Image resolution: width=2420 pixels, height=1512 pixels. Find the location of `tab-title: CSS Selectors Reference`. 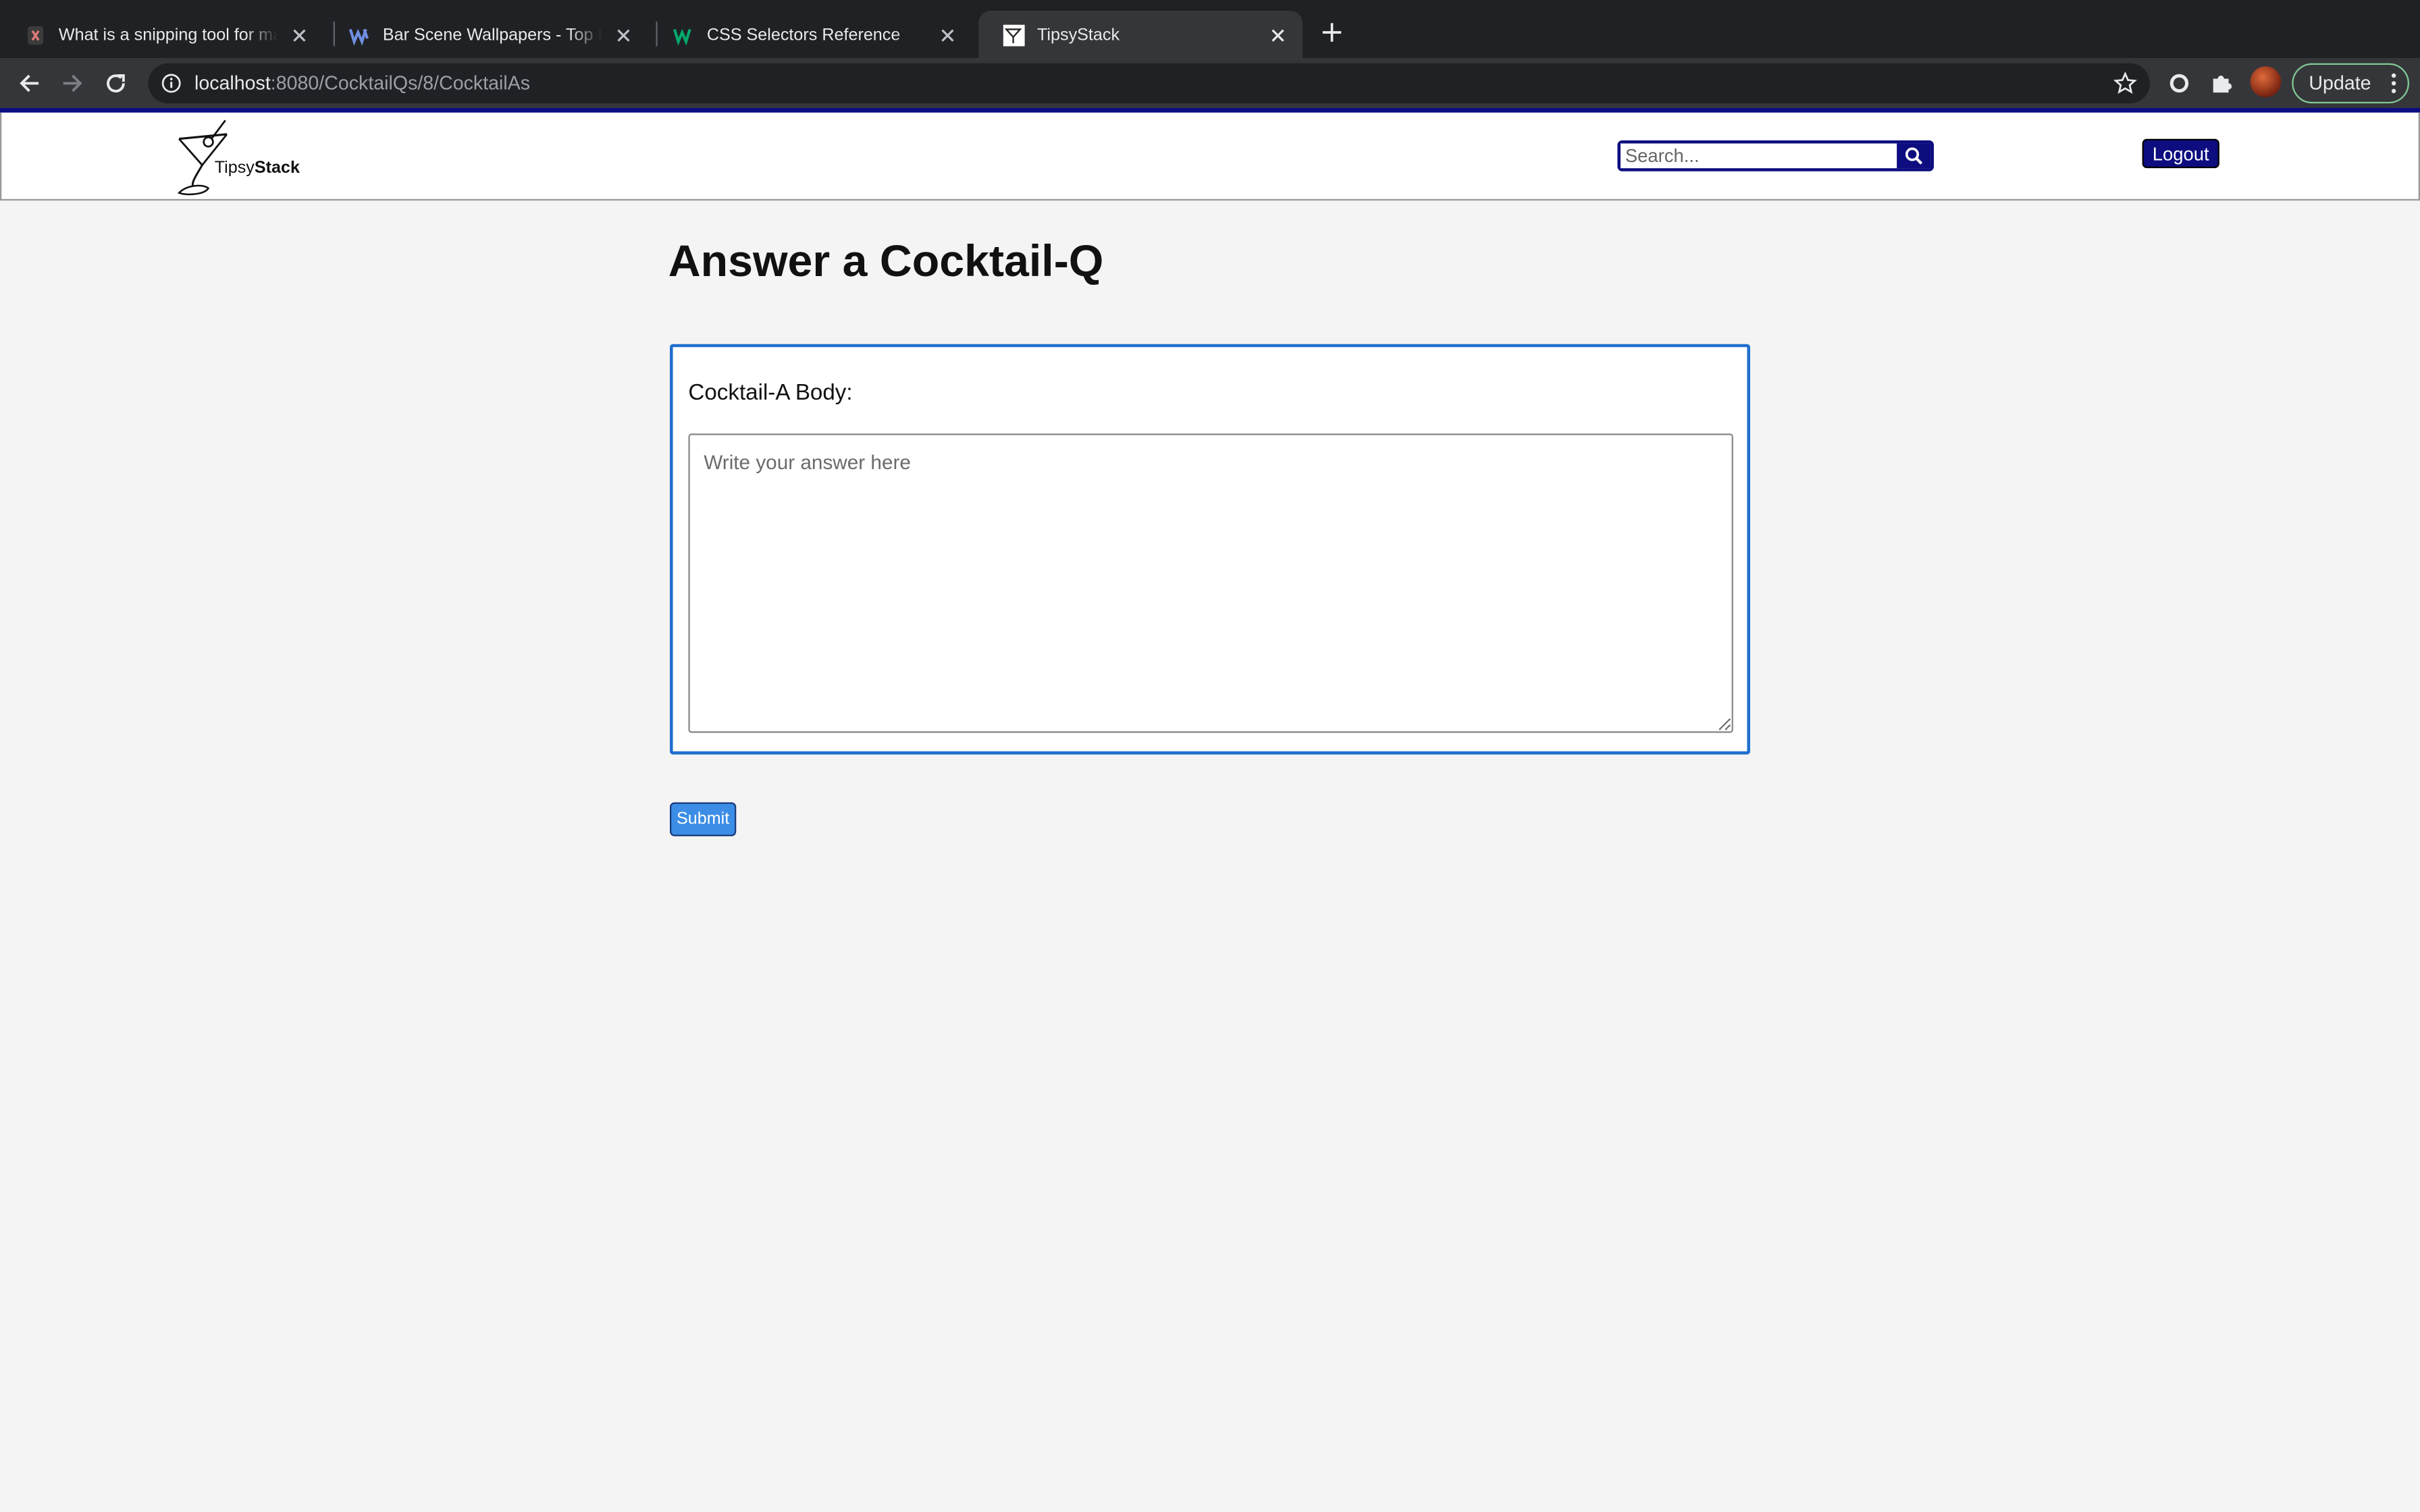

tab-title: CSS Selectors Reference is located at coordinates (803, 35).